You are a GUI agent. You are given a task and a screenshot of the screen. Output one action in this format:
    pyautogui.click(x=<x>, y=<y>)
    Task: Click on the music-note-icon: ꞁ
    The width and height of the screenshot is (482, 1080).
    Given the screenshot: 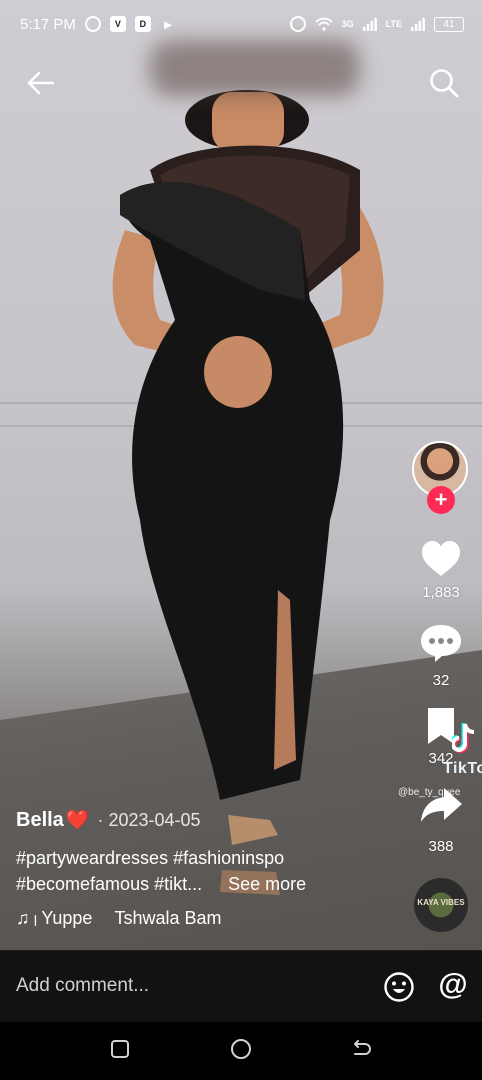 What is the action you would take?
    pyautogui.click(x=35, y=918)
    